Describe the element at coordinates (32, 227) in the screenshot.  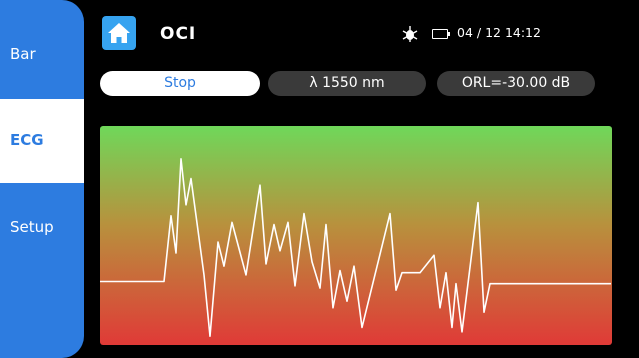
I see `sidebar-item-label: Setup` at that location.